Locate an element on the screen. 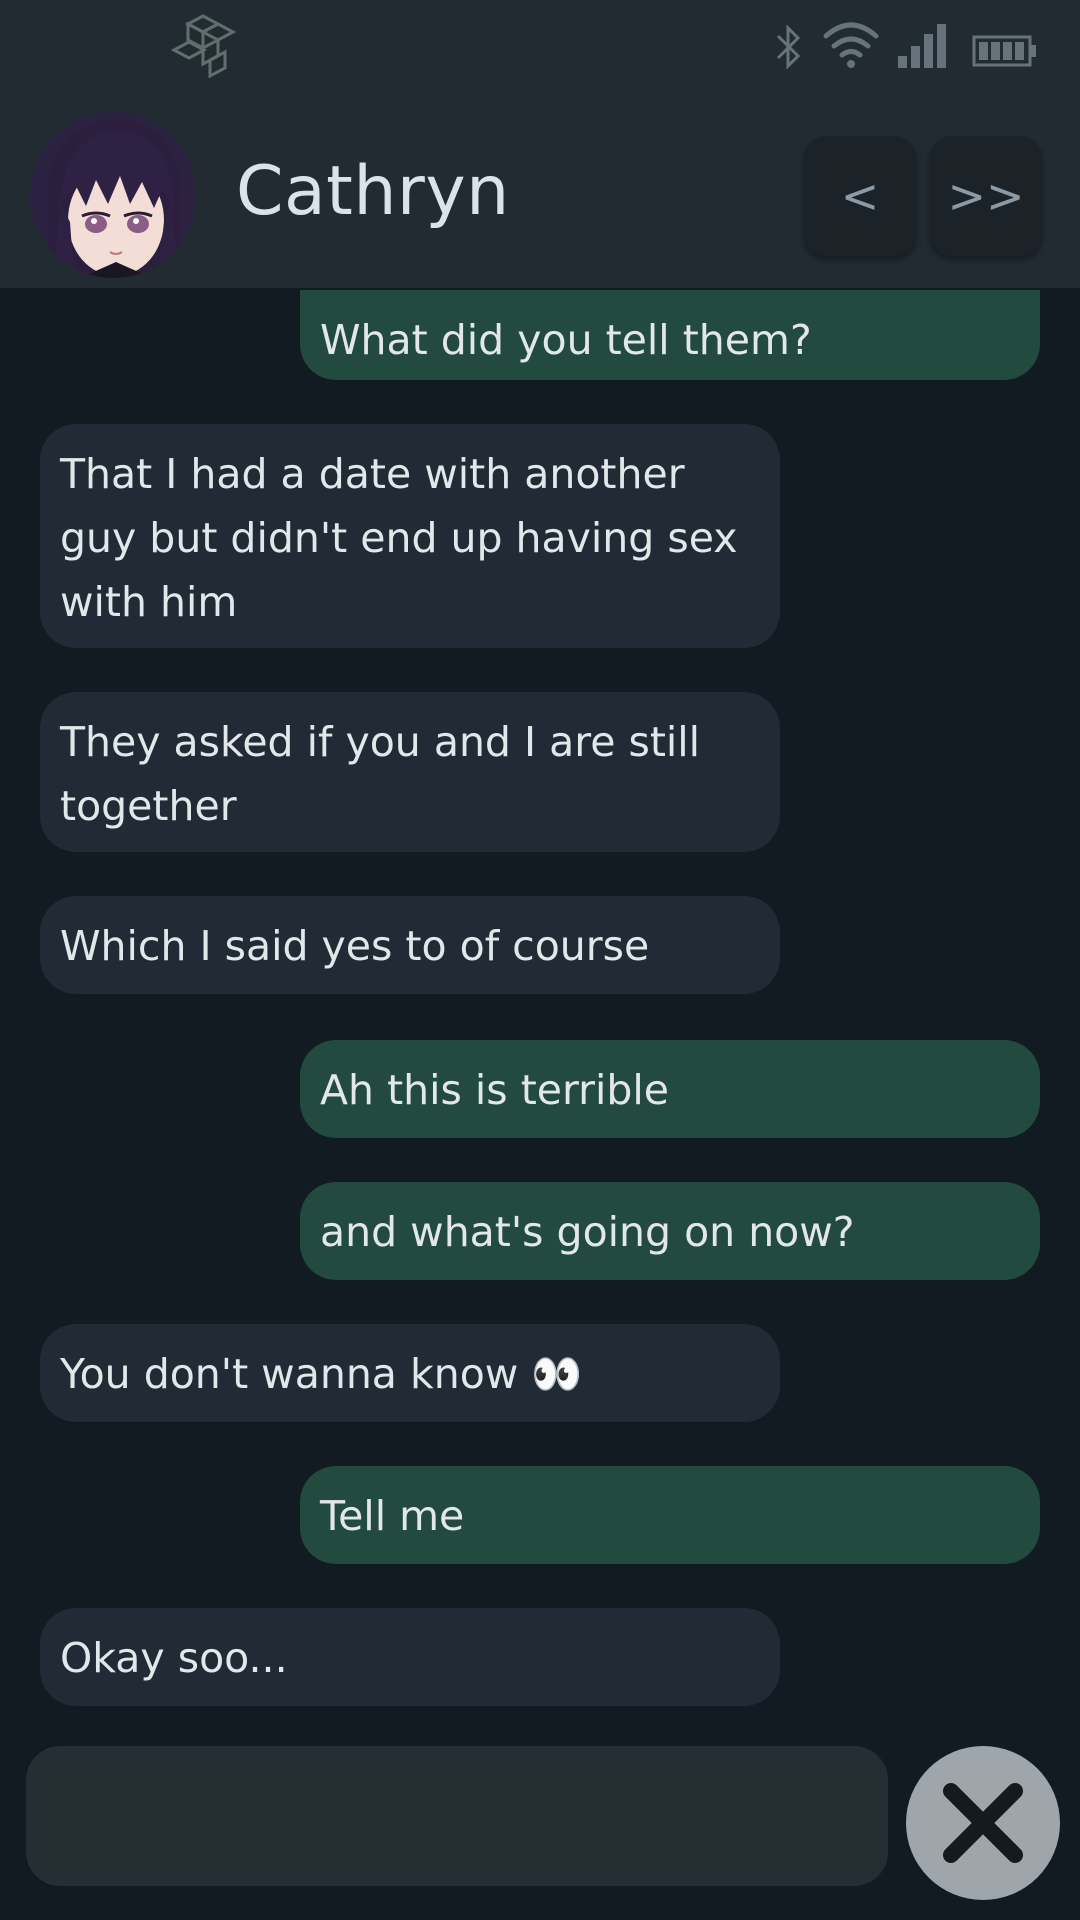 The width and height of the screenshot is (1080, 1920). message-input is located at coordinates (457, 1816).